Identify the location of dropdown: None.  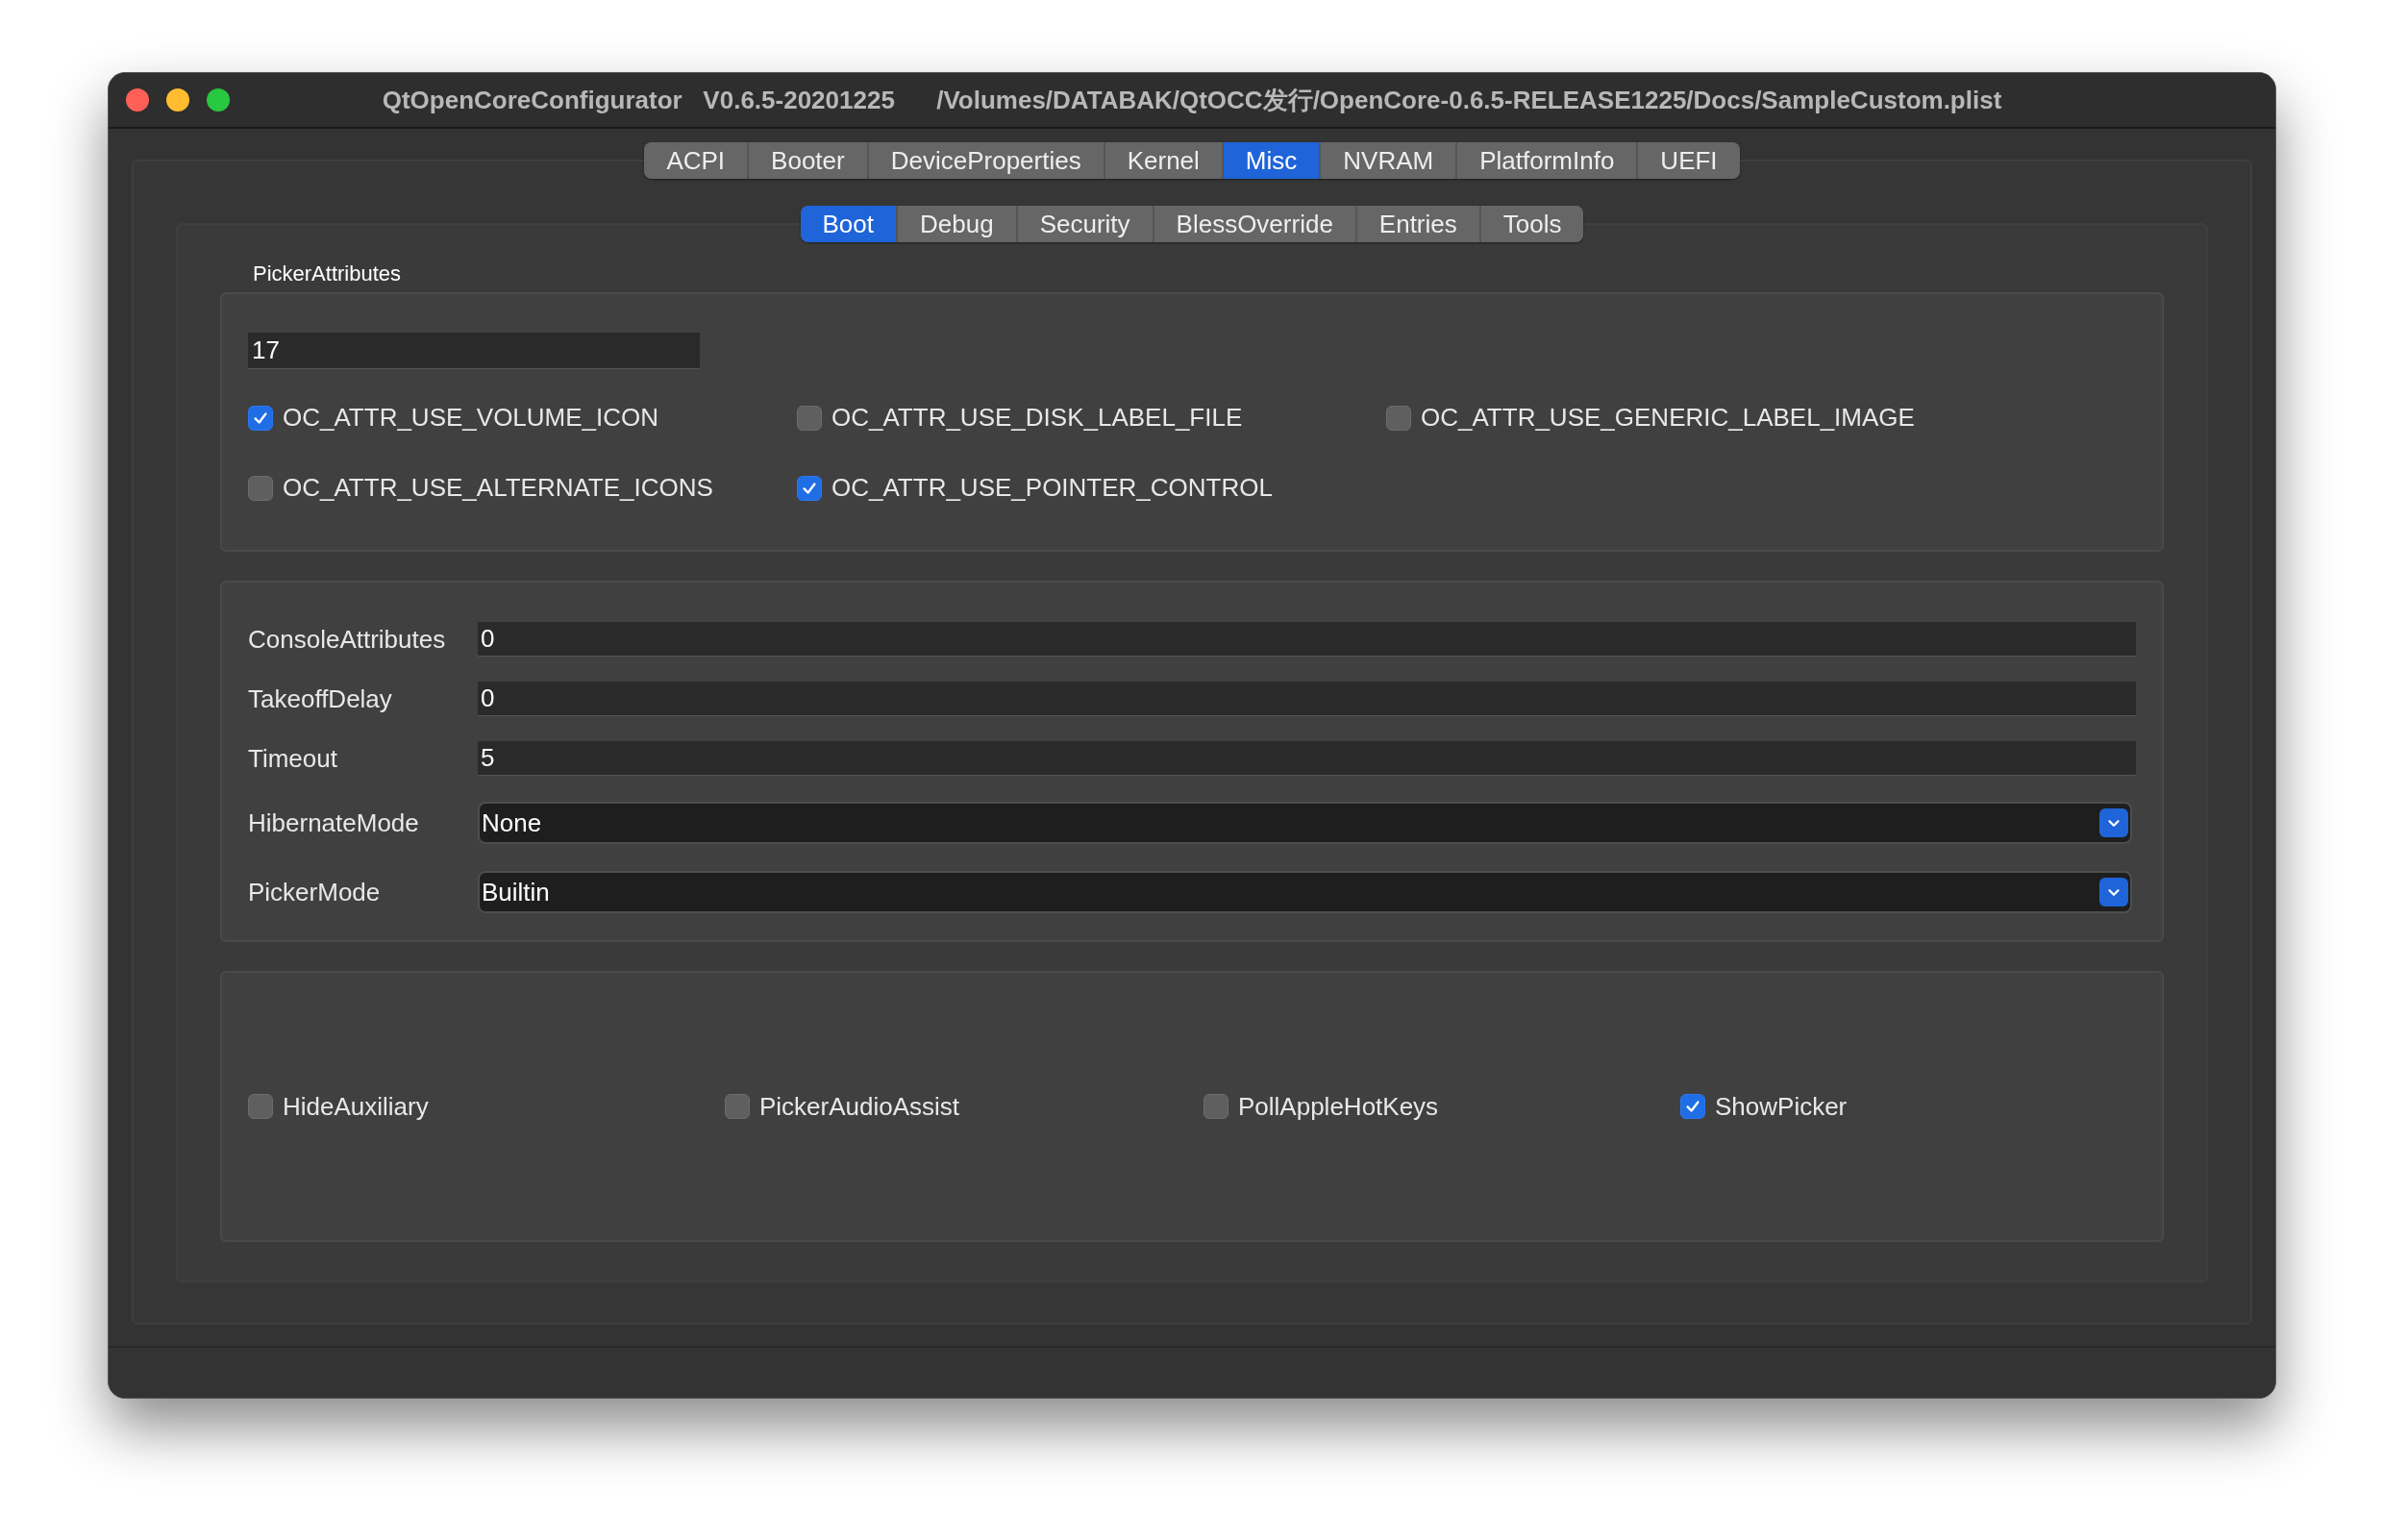
(1305, 823).